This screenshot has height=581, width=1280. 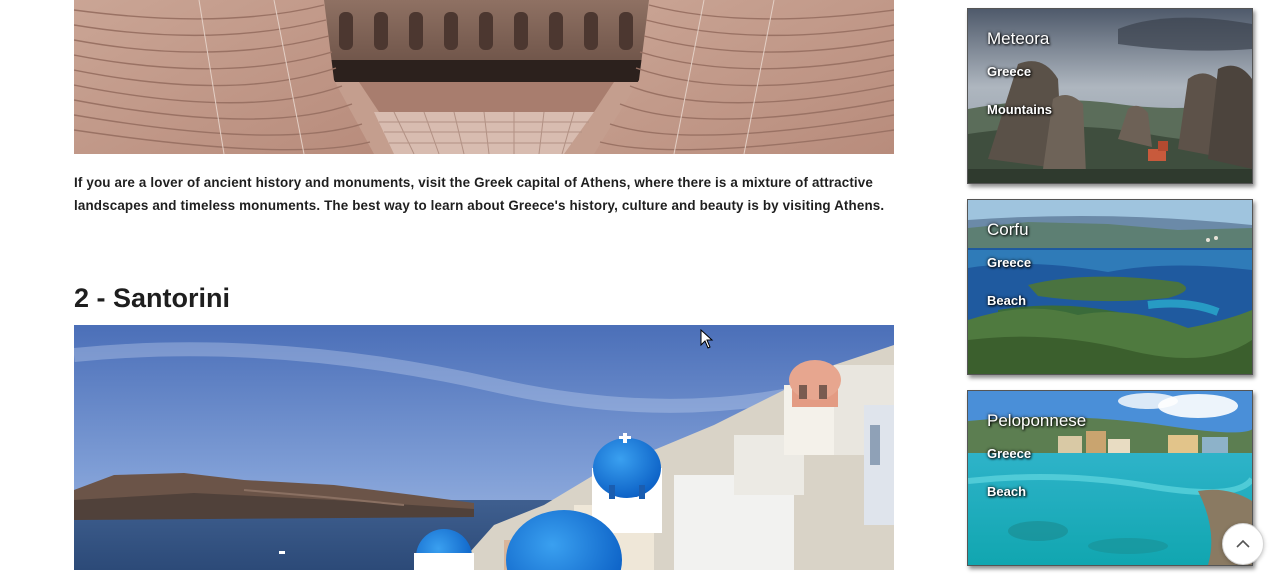 I want to click on card-title: Meteora, so click(x=1018, y=38).